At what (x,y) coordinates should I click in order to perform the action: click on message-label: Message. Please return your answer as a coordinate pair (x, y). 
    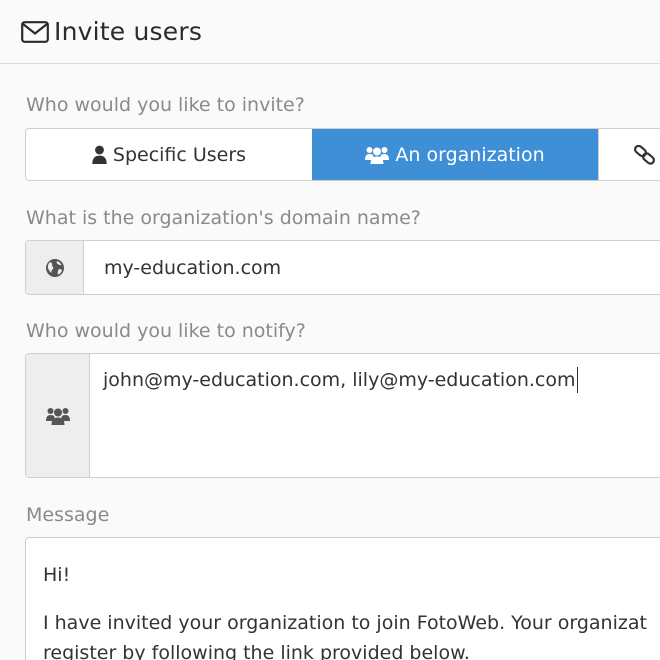
    Looking at the image, I should click on (68, 515).